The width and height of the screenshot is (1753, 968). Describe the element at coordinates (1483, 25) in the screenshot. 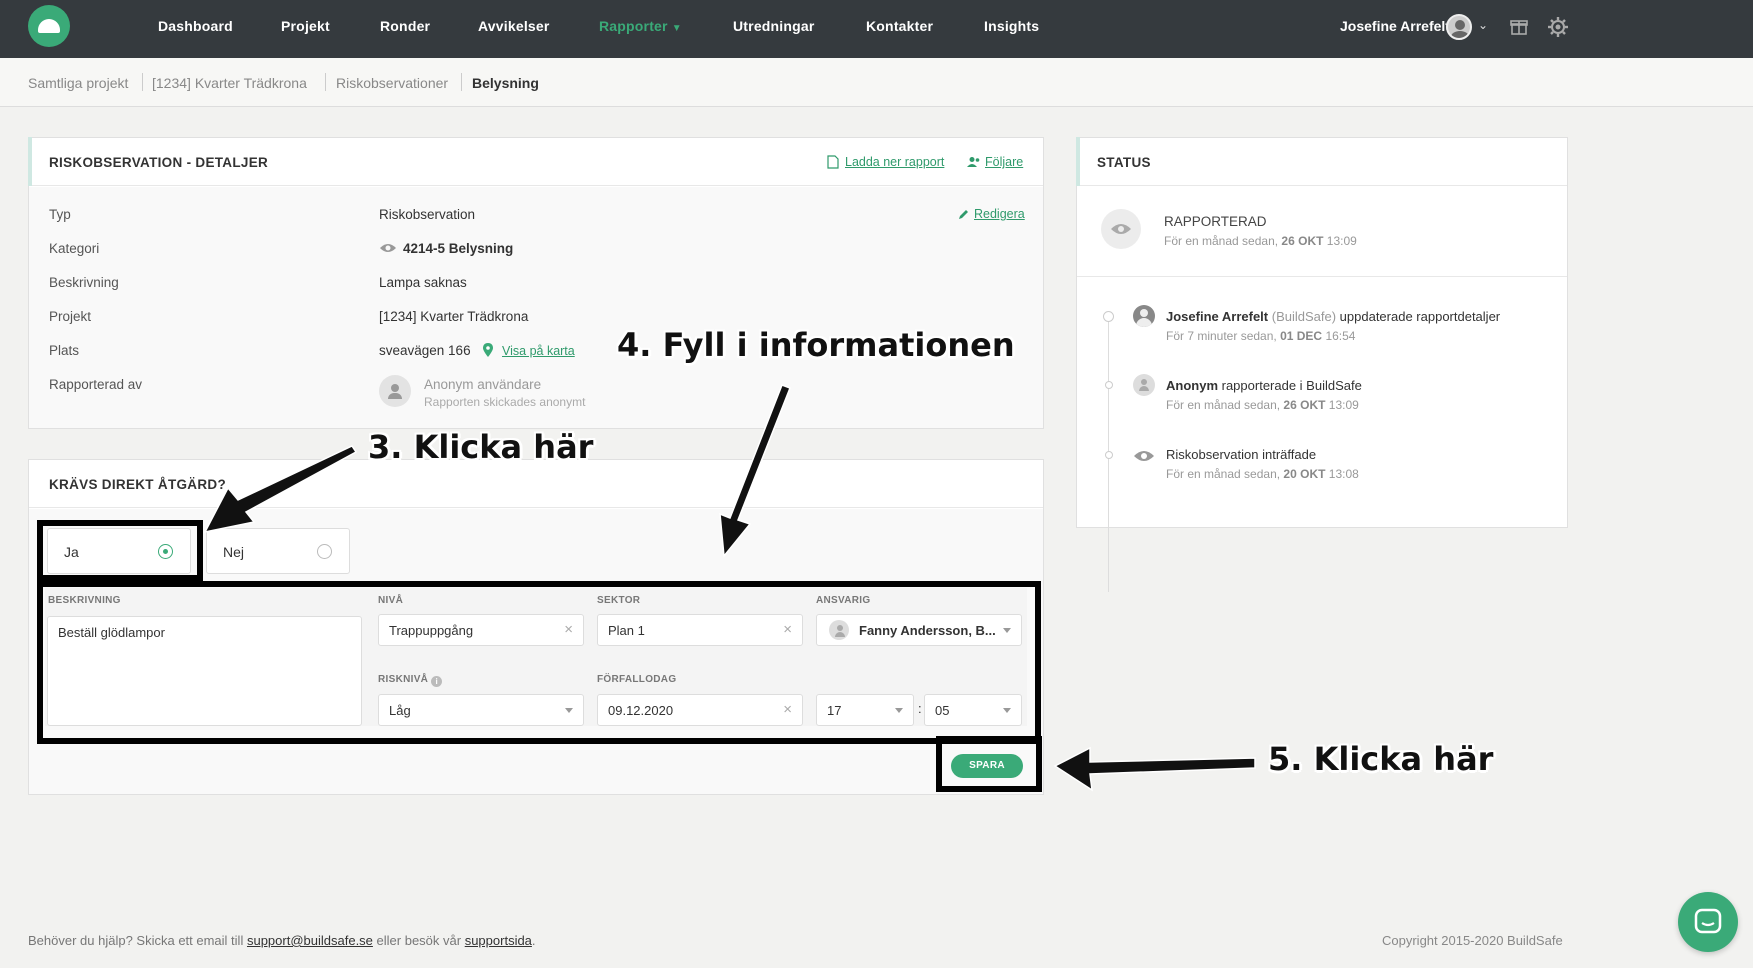

I see `user-menu-chevron-icon: ⌄` at that location.